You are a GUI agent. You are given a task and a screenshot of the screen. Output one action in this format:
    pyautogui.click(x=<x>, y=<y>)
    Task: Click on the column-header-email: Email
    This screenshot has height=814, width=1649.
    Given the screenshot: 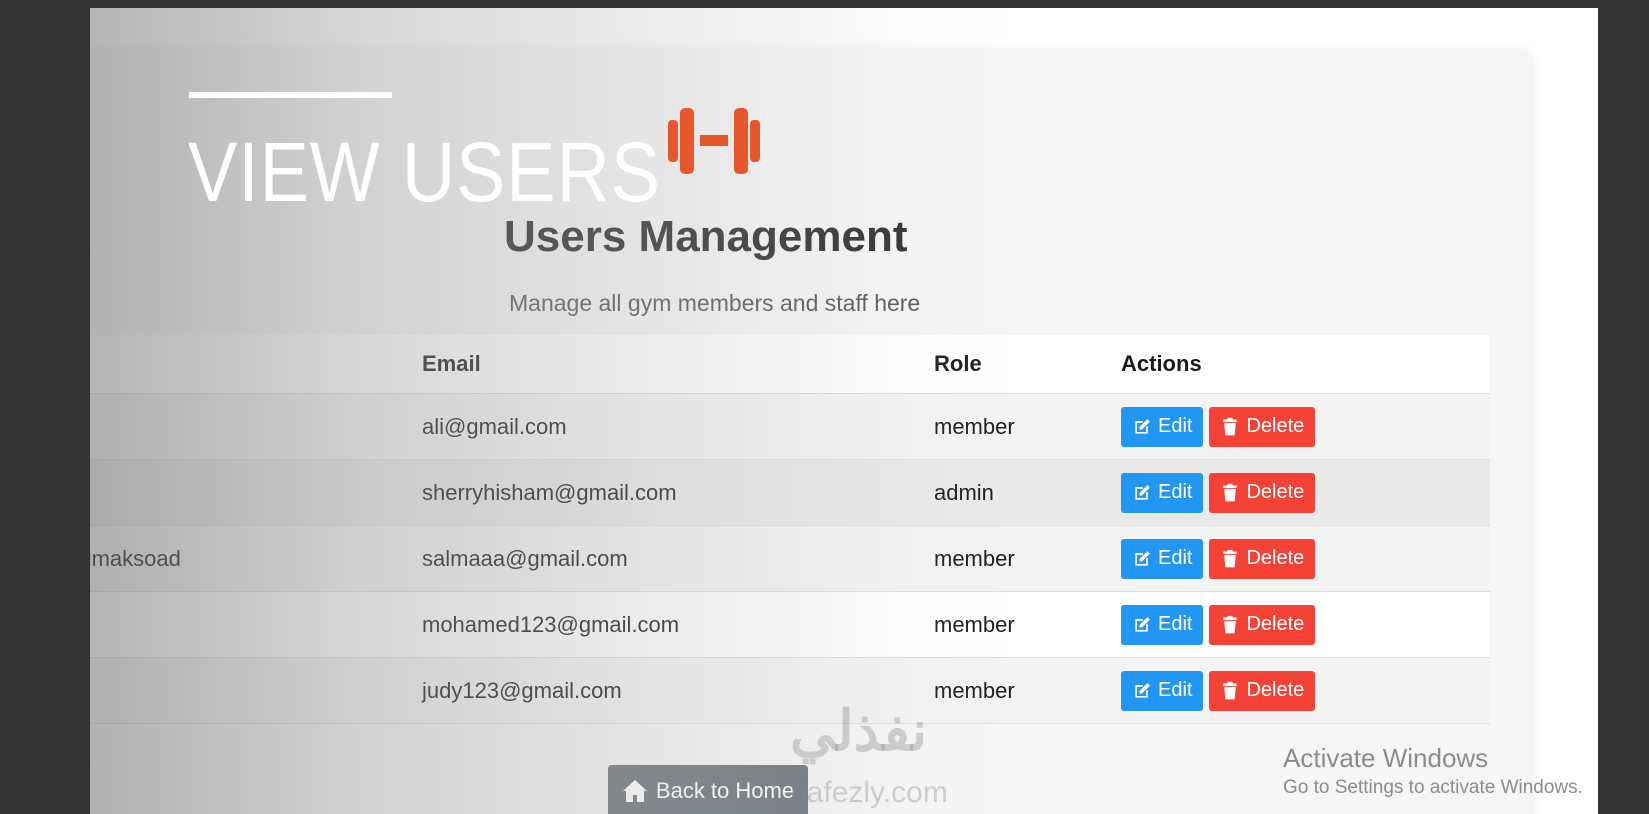 What is the action you would take?
    pyautogui.click(x=678, y=364)
    